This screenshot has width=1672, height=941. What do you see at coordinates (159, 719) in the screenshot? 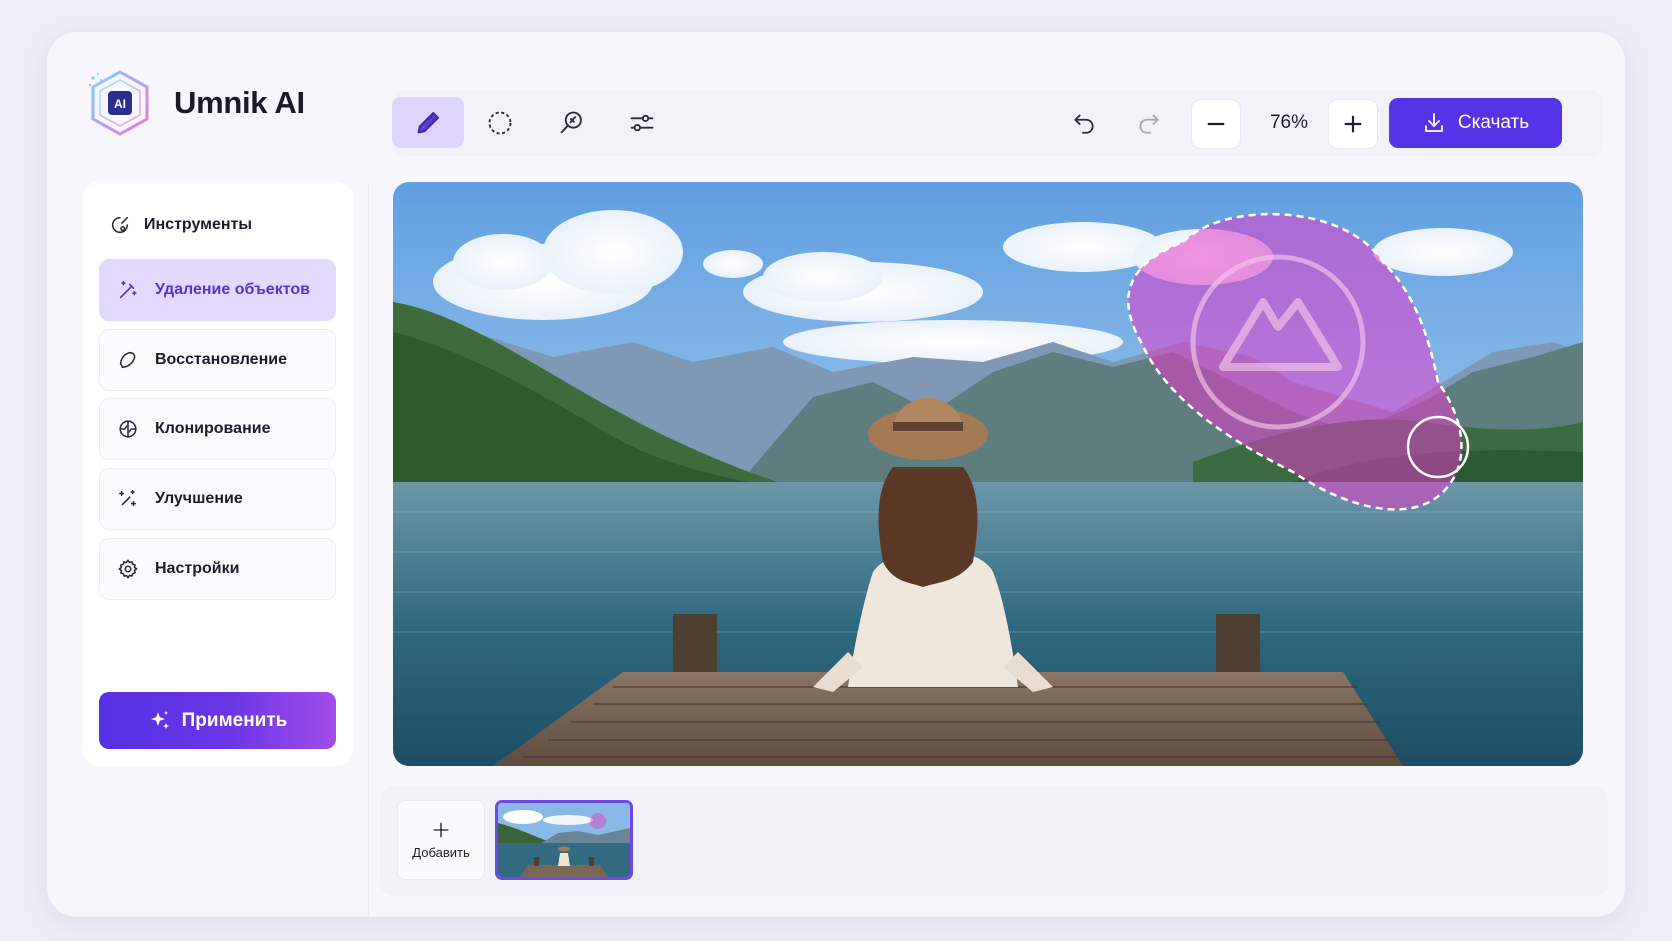
I see `sparkles-icon` at bounding box center [159, 719].